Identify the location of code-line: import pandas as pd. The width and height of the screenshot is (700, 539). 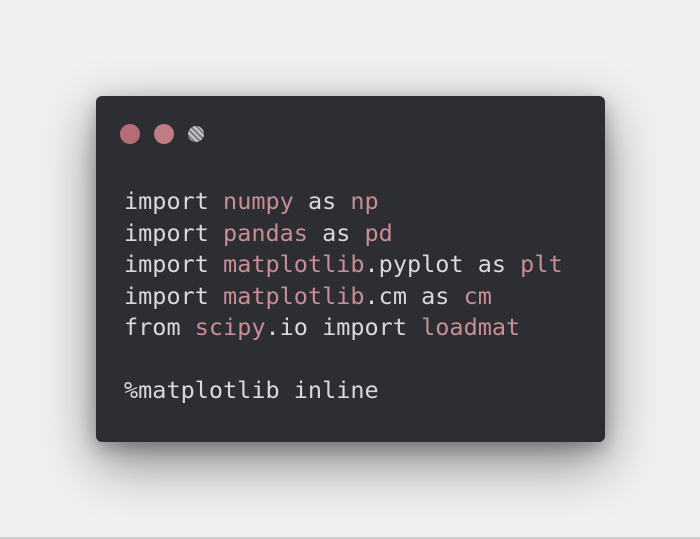
(343, 234).